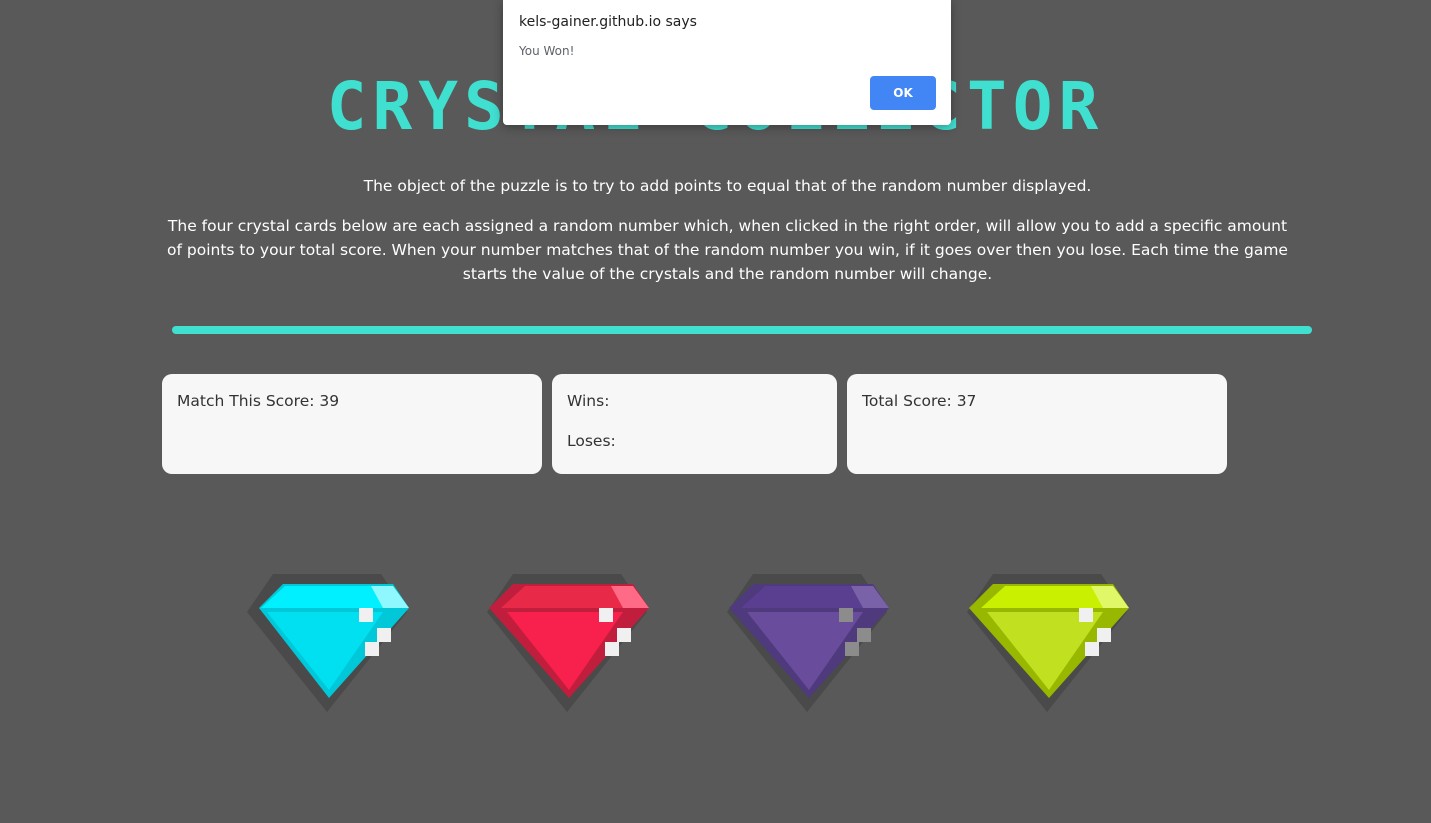 Image resolution: width=1431 pixels, height=823 pixels. I want to click on dialog-message: You Won!, so click(547, 51).